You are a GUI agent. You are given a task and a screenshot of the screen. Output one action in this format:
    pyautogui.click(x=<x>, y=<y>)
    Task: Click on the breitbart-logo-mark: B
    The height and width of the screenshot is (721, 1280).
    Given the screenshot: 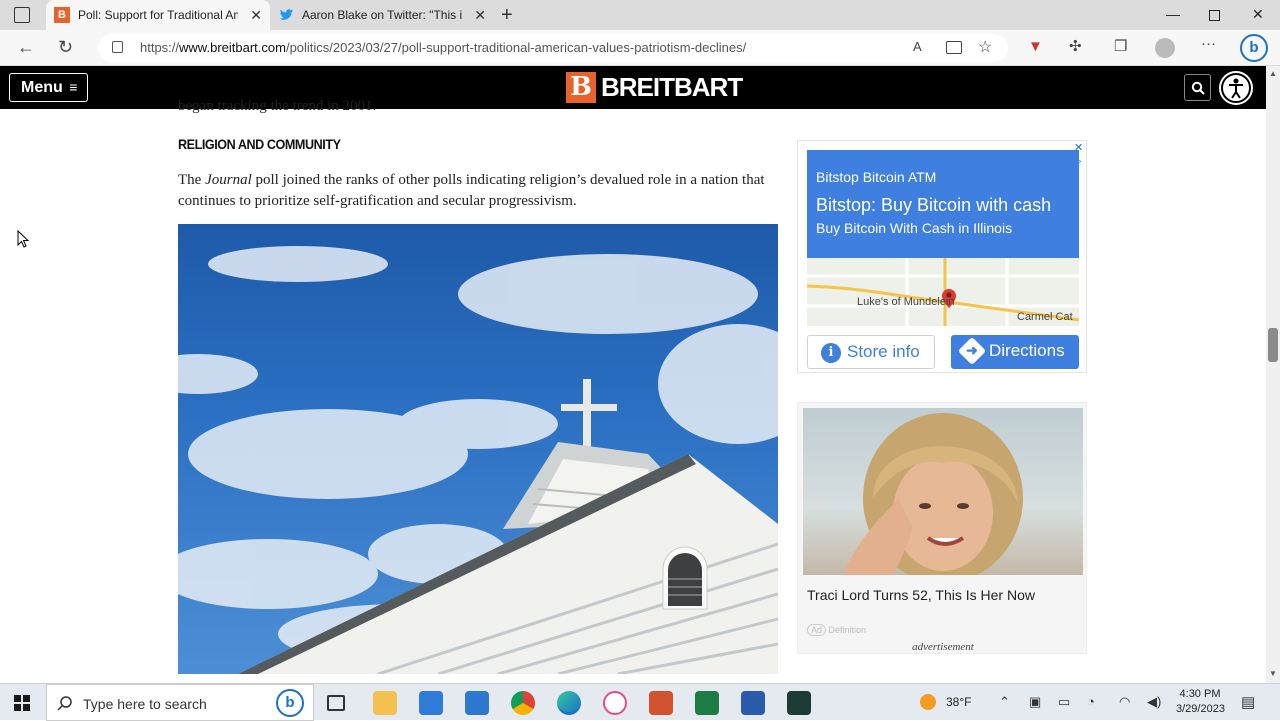 What is the action you would take?
    pyautogui.click(x=581, y=87)
    